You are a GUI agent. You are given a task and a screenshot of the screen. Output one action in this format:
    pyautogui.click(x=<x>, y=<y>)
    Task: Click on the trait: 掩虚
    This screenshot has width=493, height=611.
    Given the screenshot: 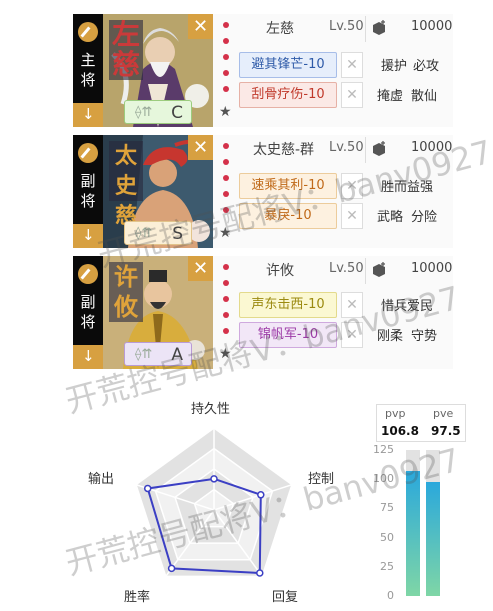 What is the action you would take?
    pyautogui.click(x=390, y=96)
    